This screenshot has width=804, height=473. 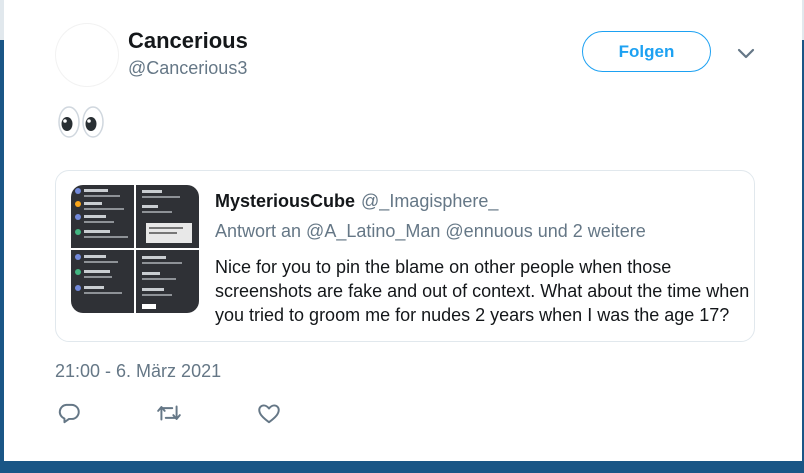 What do you see at coordinates (188, 41) in the screenshot?
I see `author-name: Cancerious` at bounding box center [188, 41].